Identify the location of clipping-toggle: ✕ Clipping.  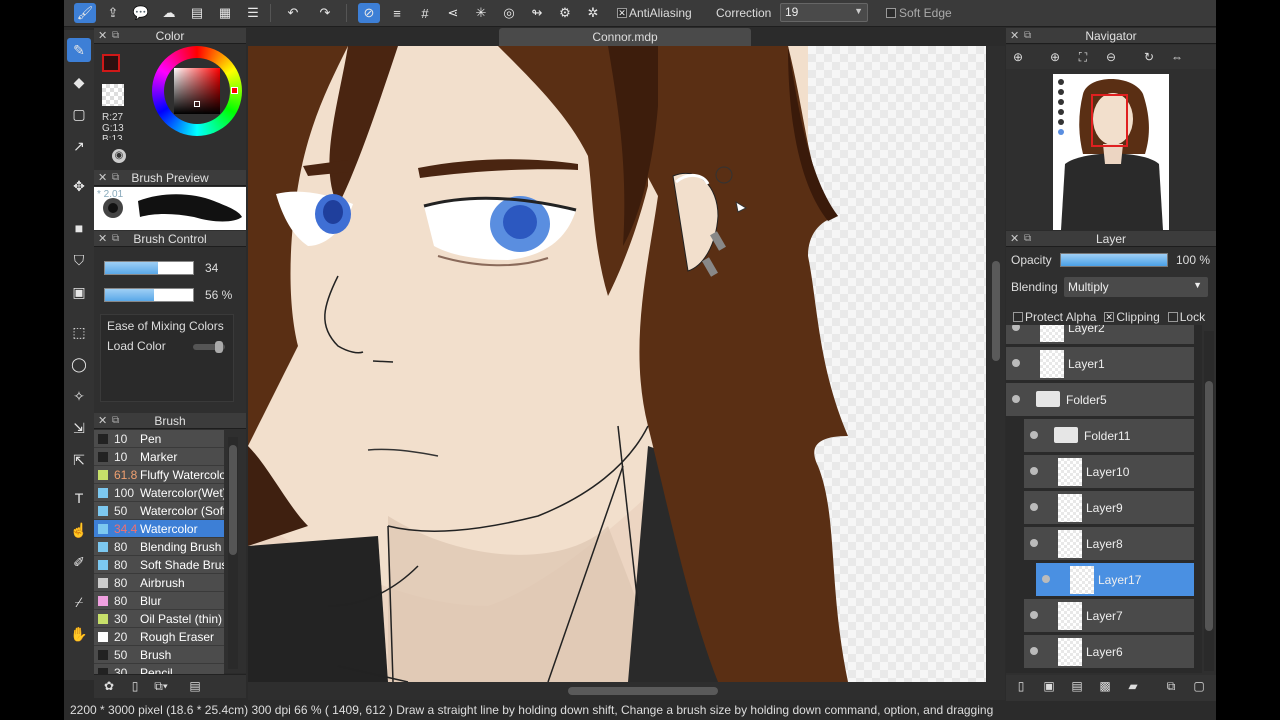
(1132, 317).